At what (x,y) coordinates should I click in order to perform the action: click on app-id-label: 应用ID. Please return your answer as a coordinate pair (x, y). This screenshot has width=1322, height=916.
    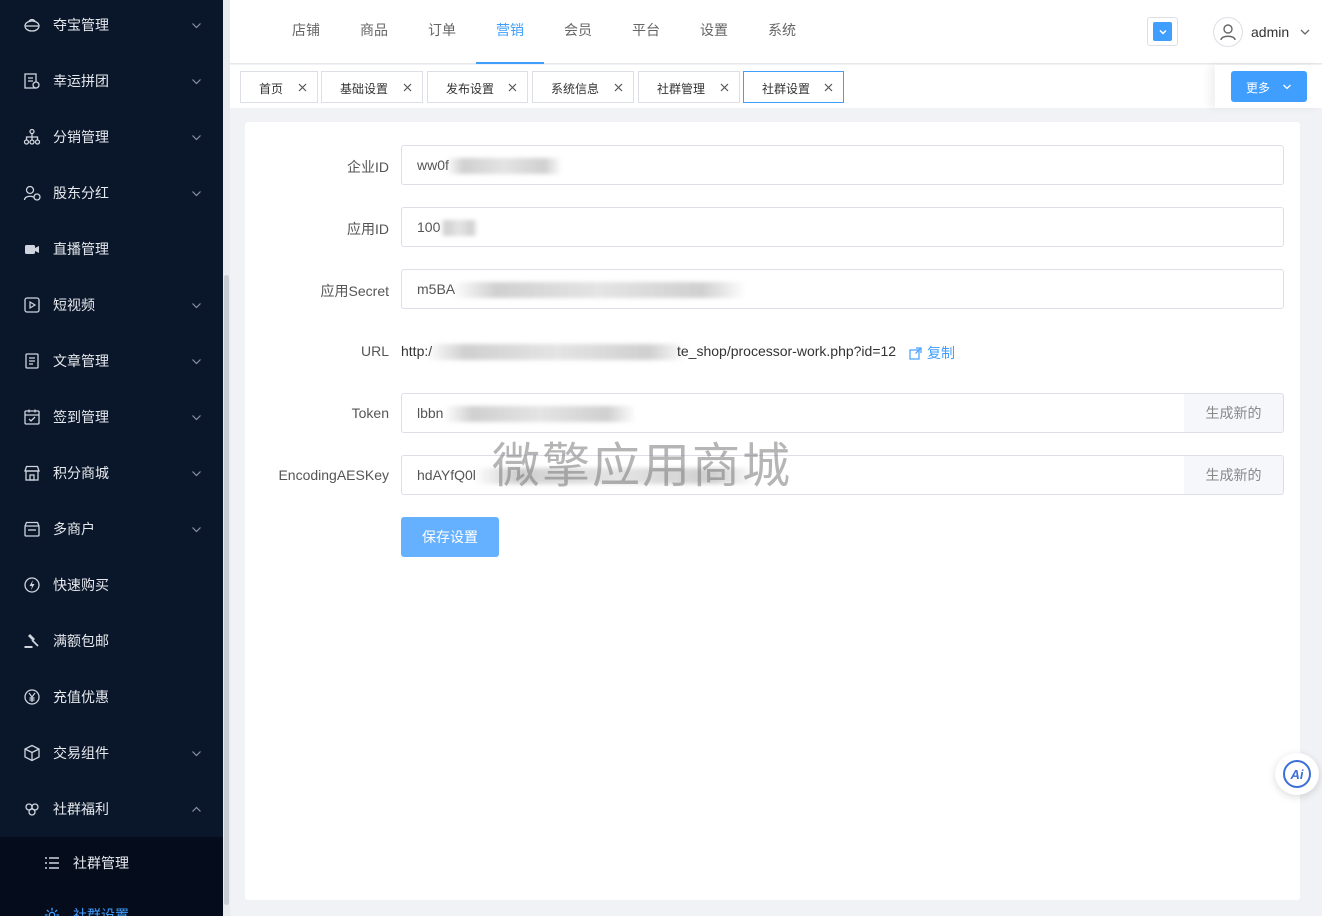
    Looking at the image, I should click on (368, 229).